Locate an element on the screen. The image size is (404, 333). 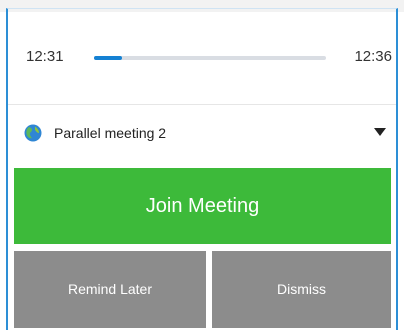
dismiss-button: Dismiss is located at coordinates (301, 289).